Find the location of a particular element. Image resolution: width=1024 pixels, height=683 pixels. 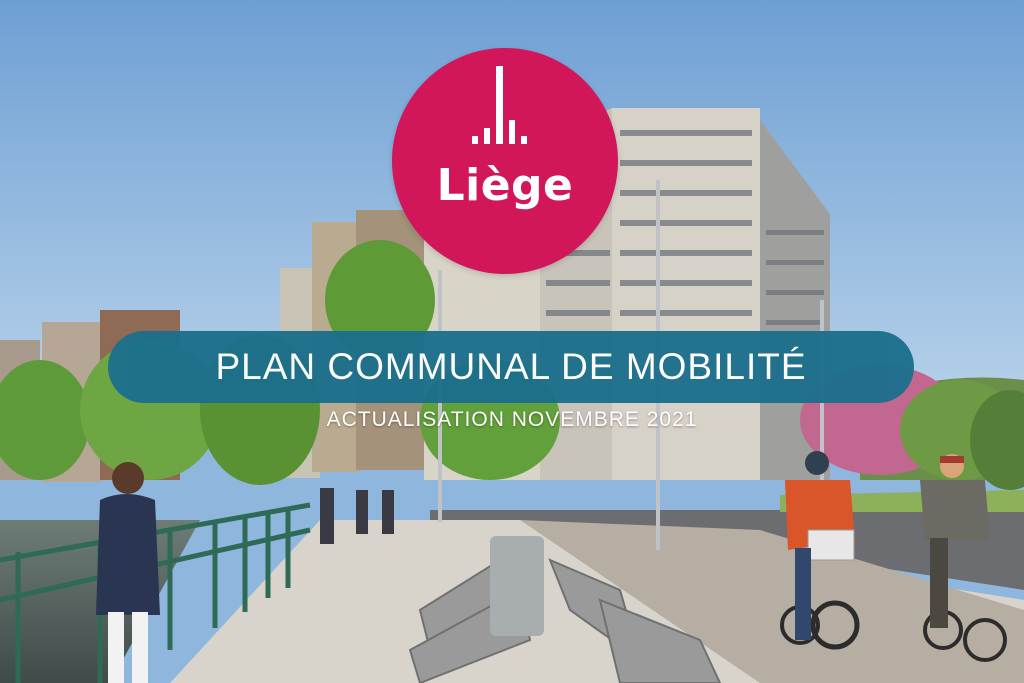

title-banner: PLAN COMMUNAL DE MOBILITÉ is located at coordinates (511, 367).